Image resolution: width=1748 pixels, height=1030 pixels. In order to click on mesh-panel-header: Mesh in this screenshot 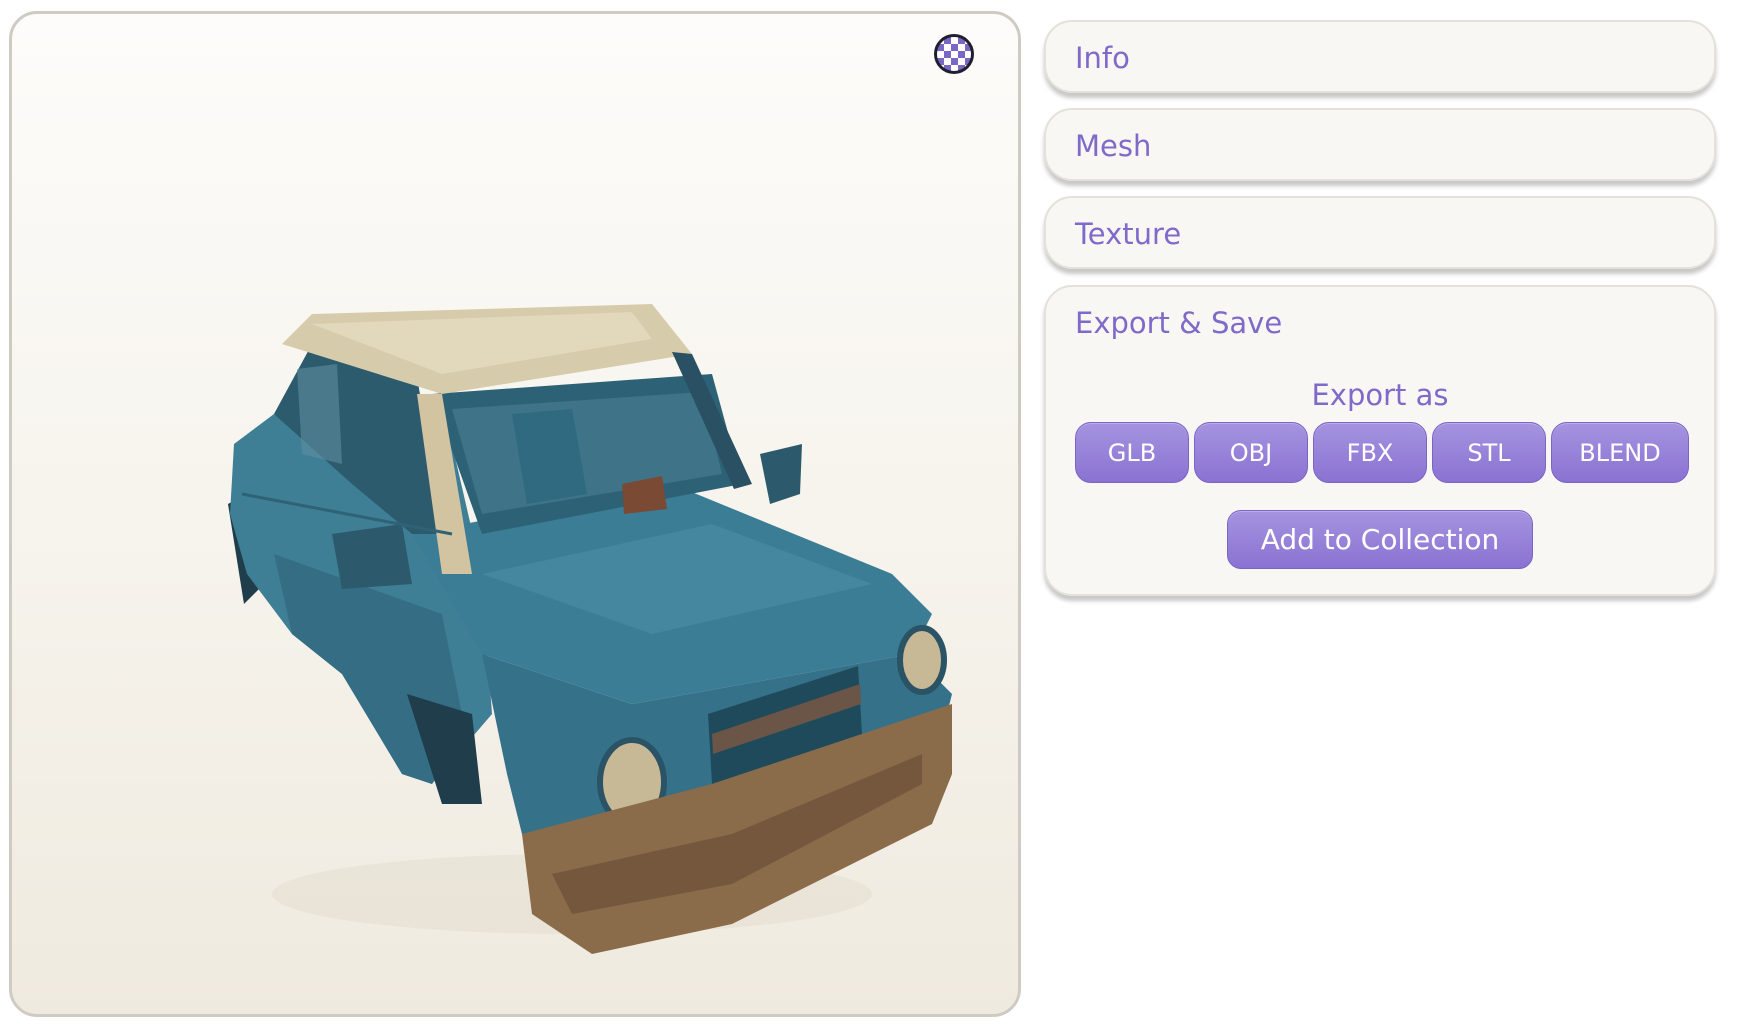, I will do `click(1380, 145)`.